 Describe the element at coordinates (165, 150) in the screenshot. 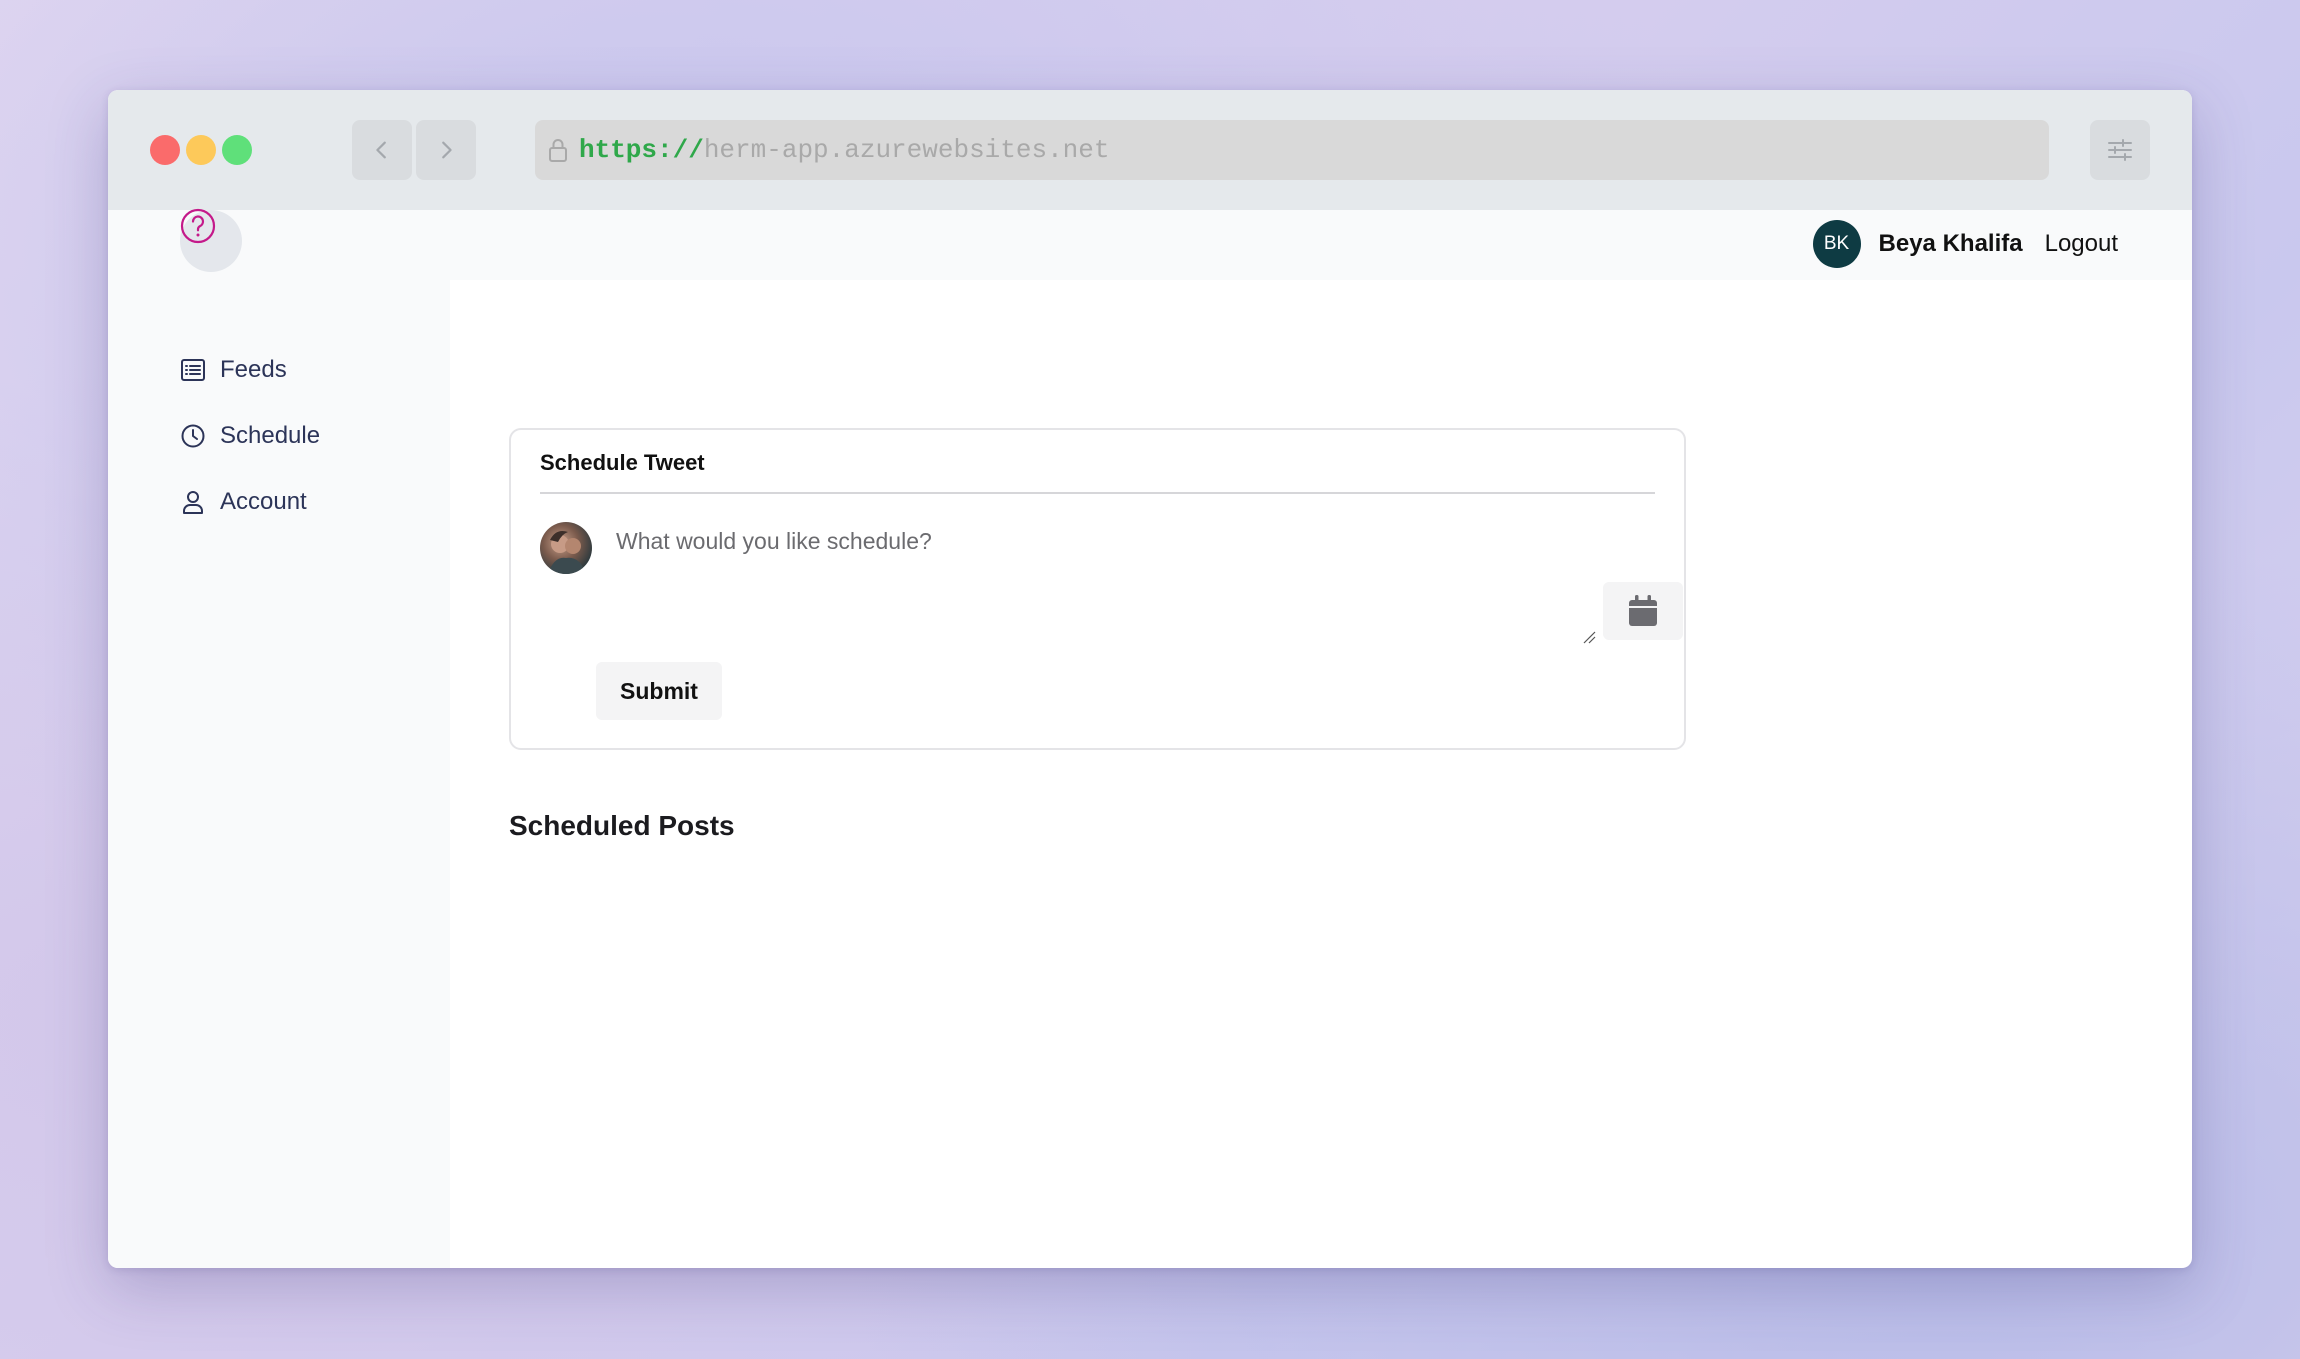

I see `close-window-button` at that location.